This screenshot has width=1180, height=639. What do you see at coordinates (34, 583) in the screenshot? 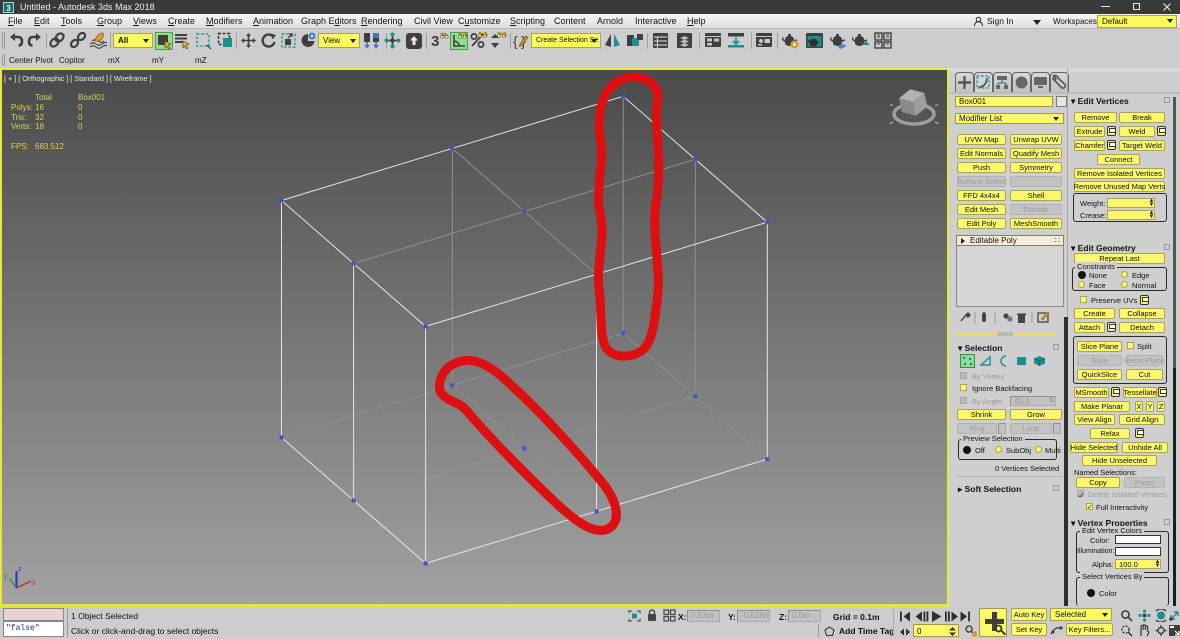
I see `svg-text: x` at bounding box center [34, 583].